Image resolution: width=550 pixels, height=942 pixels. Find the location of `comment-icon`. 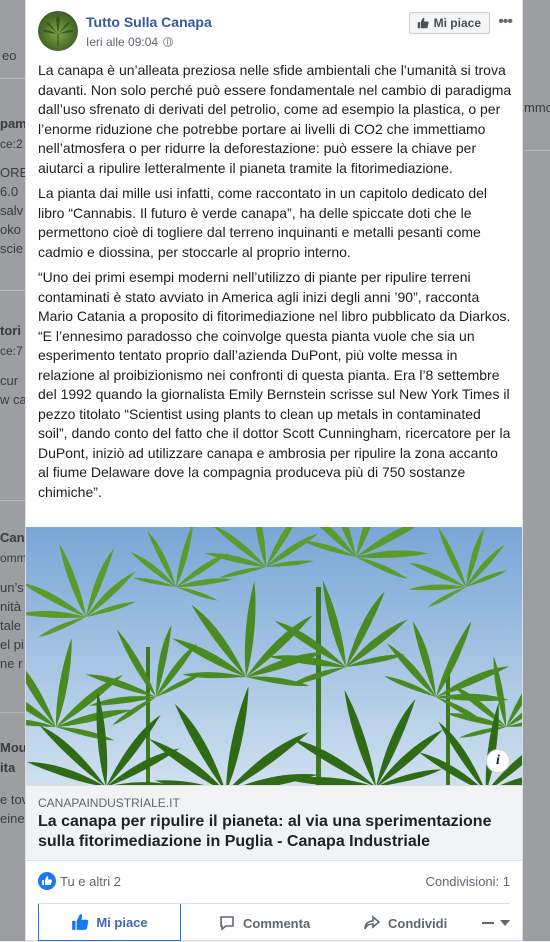

comment-icon is located at coordinates (227, 923).